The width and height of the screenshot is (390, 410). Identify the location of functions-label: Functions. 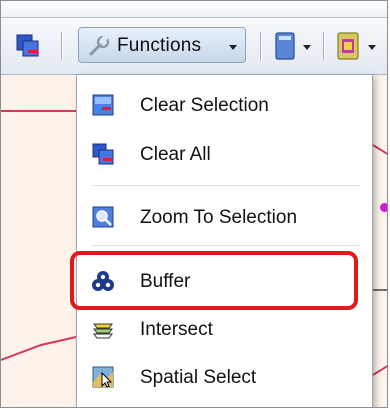
(159, 45).